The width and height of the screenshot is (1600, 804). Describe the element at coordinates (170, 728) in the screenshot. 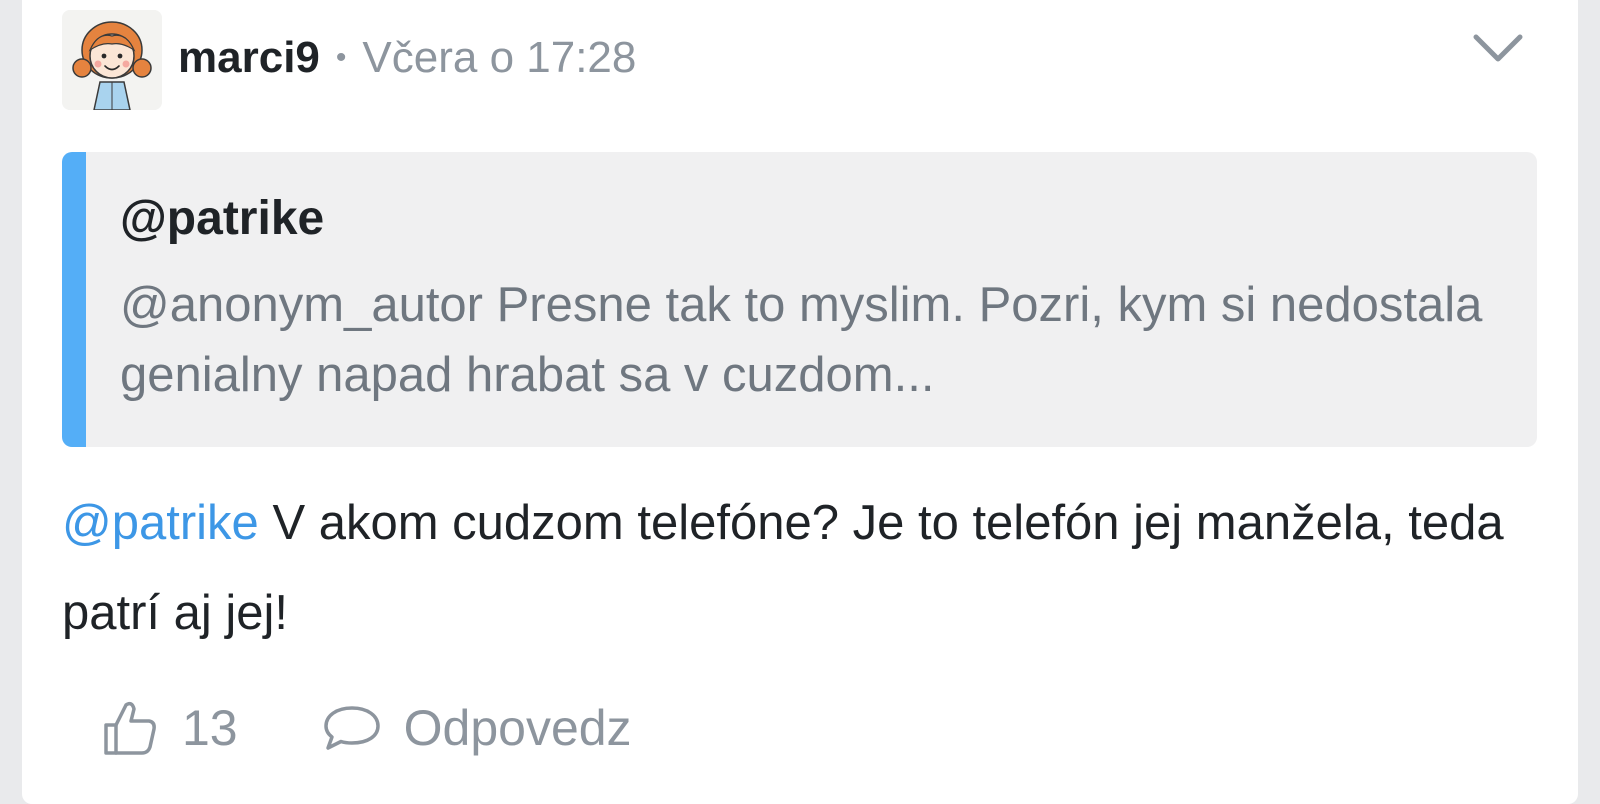

I see `like-button: 13` at that location.